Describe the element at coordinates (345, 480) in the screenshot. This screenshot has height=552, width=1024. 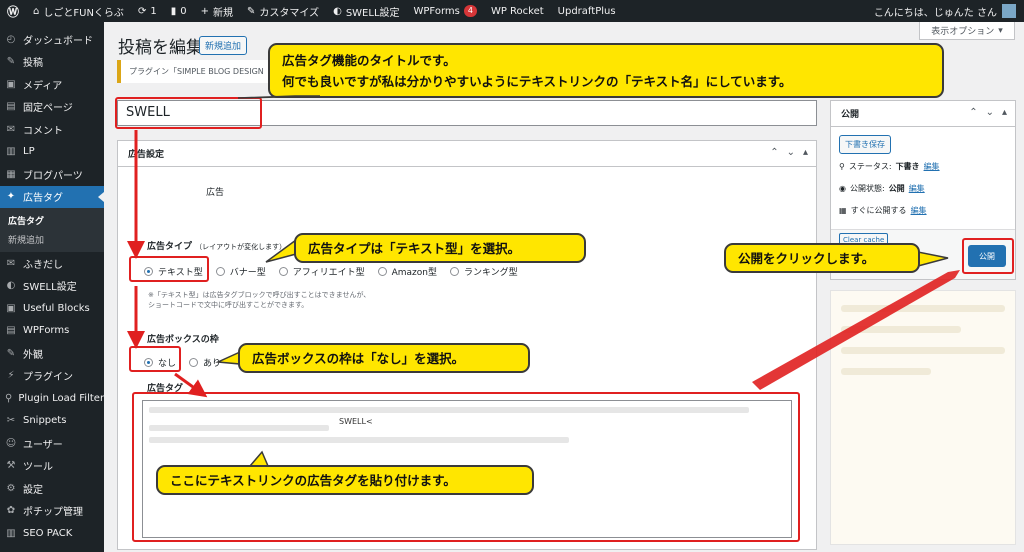
I see `callout-textarea: ここにテキストリンクの広告タグを貼り付けます。` at that location.